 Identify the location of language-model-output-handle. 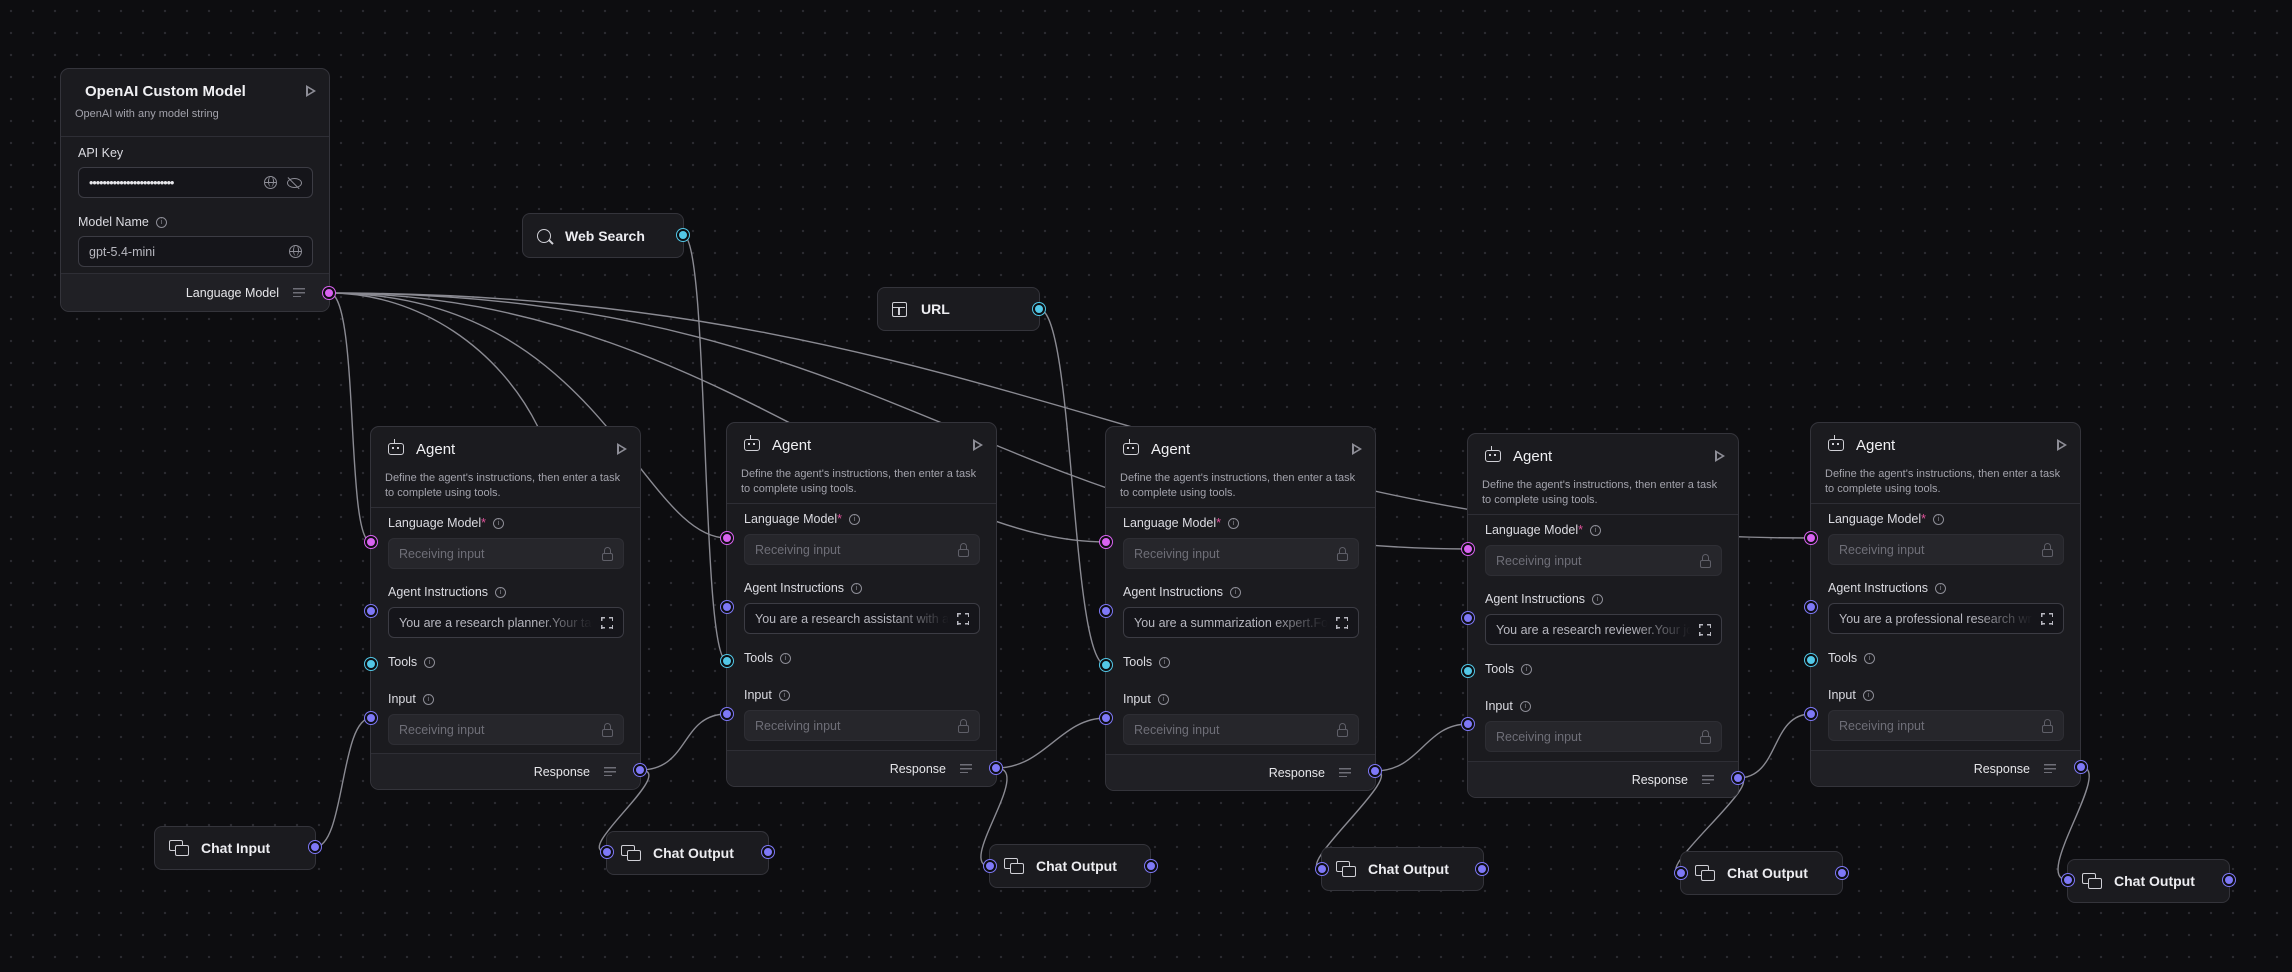
(329, 293).